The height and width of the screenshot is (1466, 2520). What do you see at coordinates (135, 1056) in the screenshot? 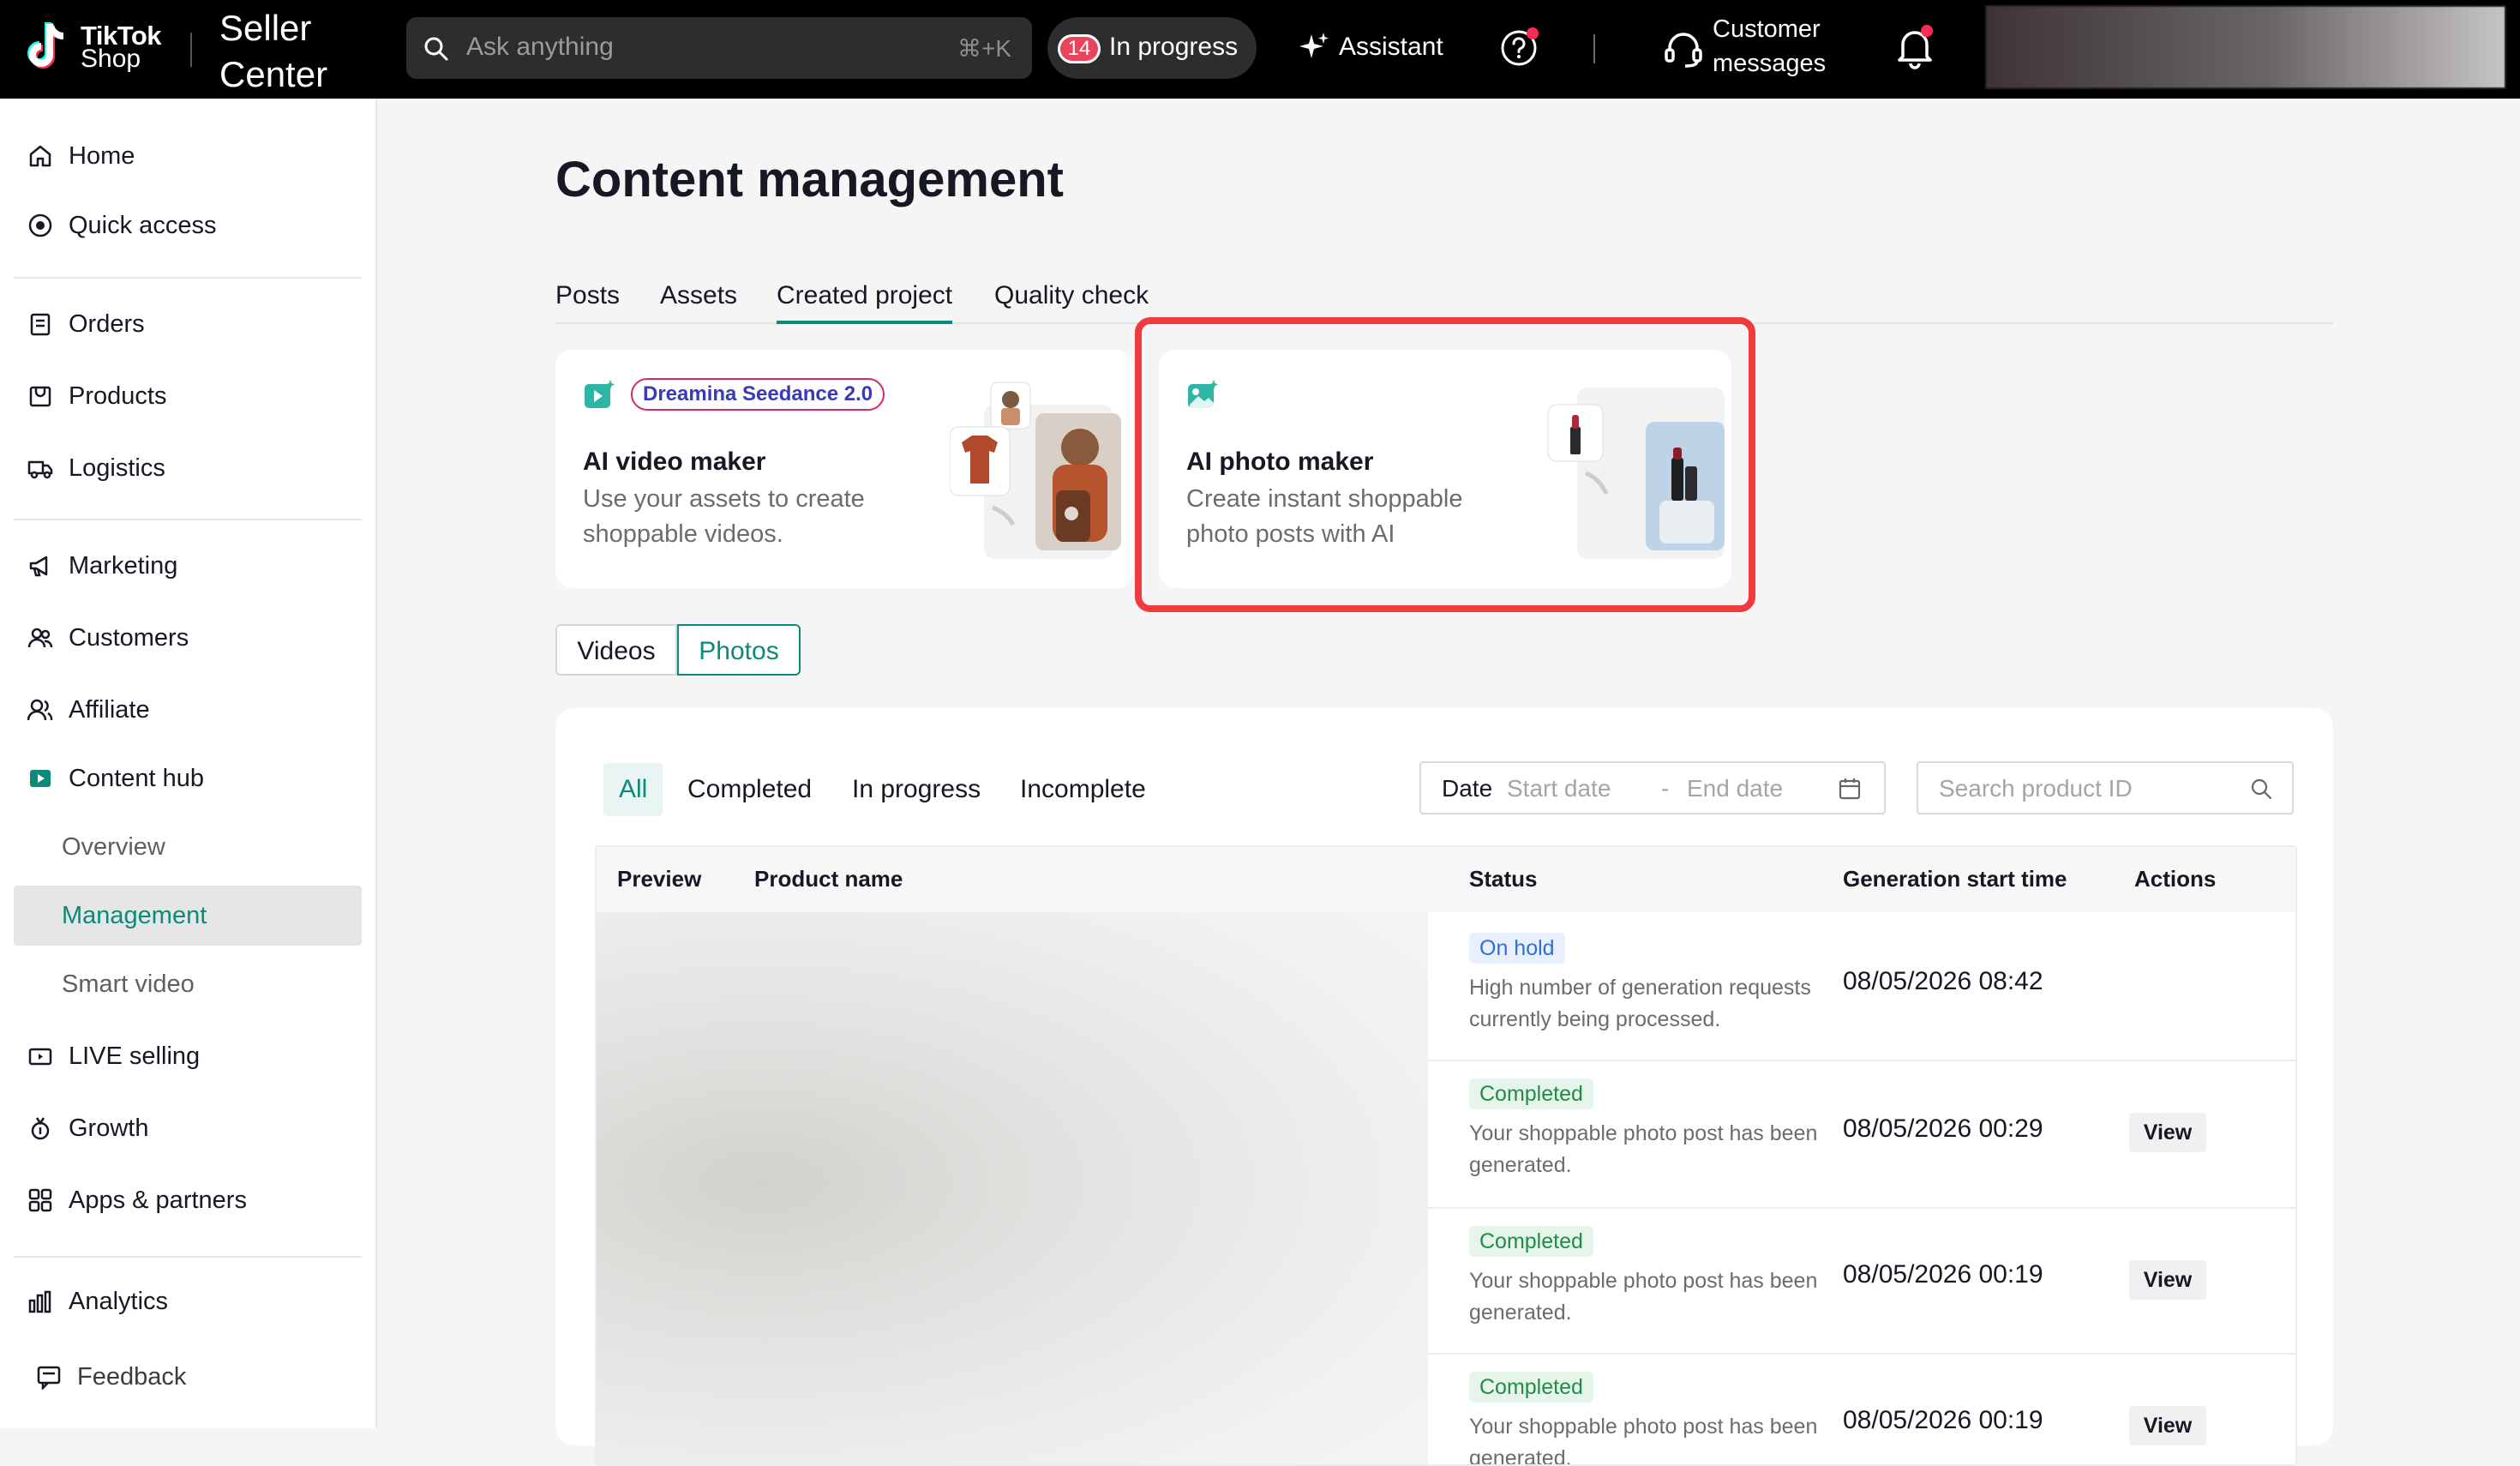
I see `sidebar-item-label: LIVE selling` at bounding box center [135, 1056].